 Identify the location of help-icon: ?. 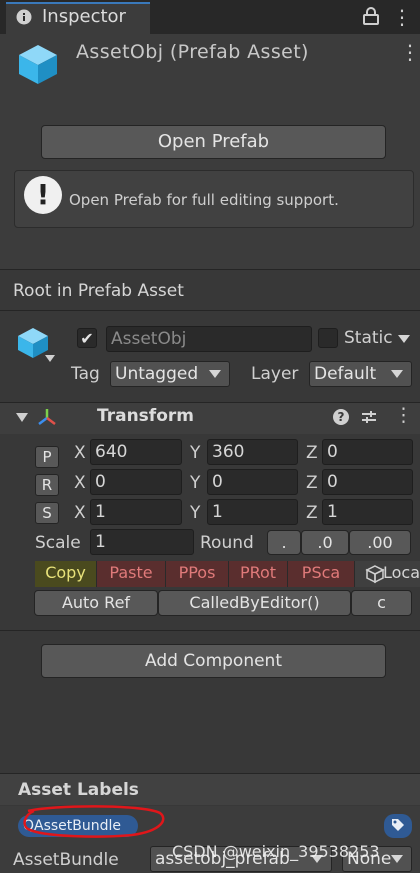
(341, 417).